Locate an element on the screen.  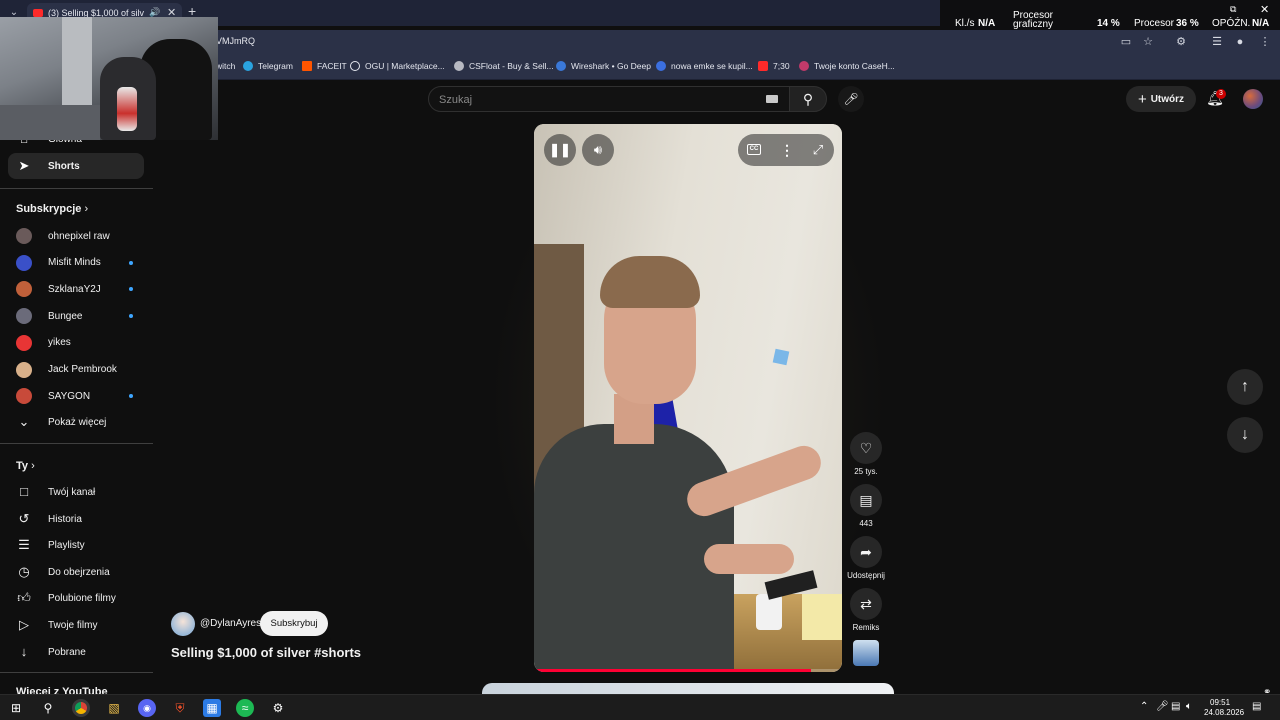
search-button: ⚲ is located at coordinates (808, 99).